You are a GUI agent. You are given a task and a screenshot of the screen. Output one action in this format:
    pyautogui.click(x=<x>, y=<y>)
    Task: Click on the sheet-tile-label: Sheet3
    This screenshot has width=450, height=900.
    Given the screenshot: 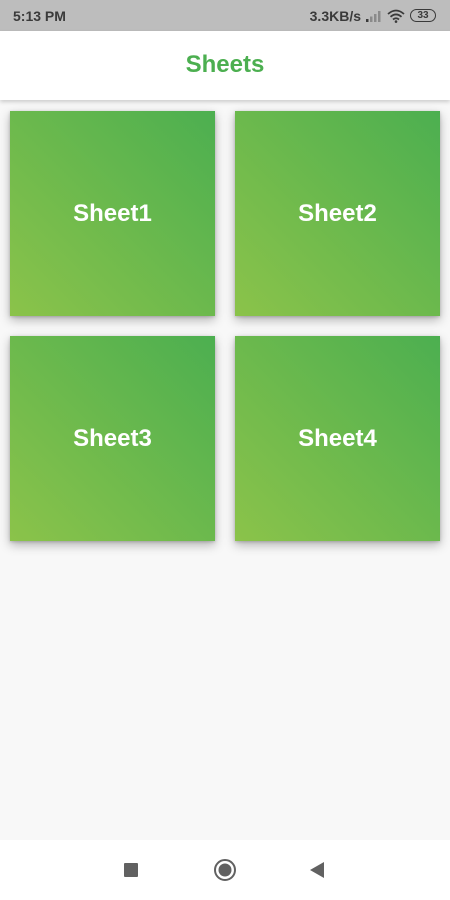 What is the action you would take?
    pyautogui.click(x=112, y=438)
    